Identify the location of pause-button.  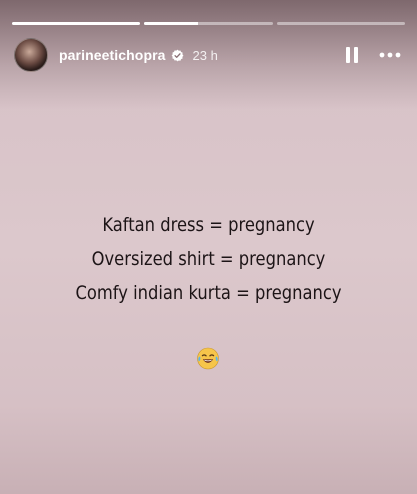
(352, 55).